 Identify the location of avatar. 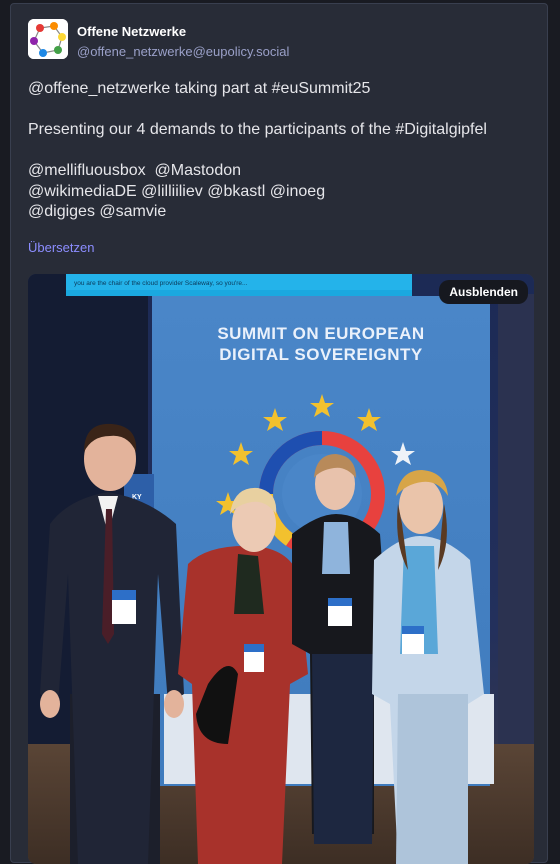
(48, 39).